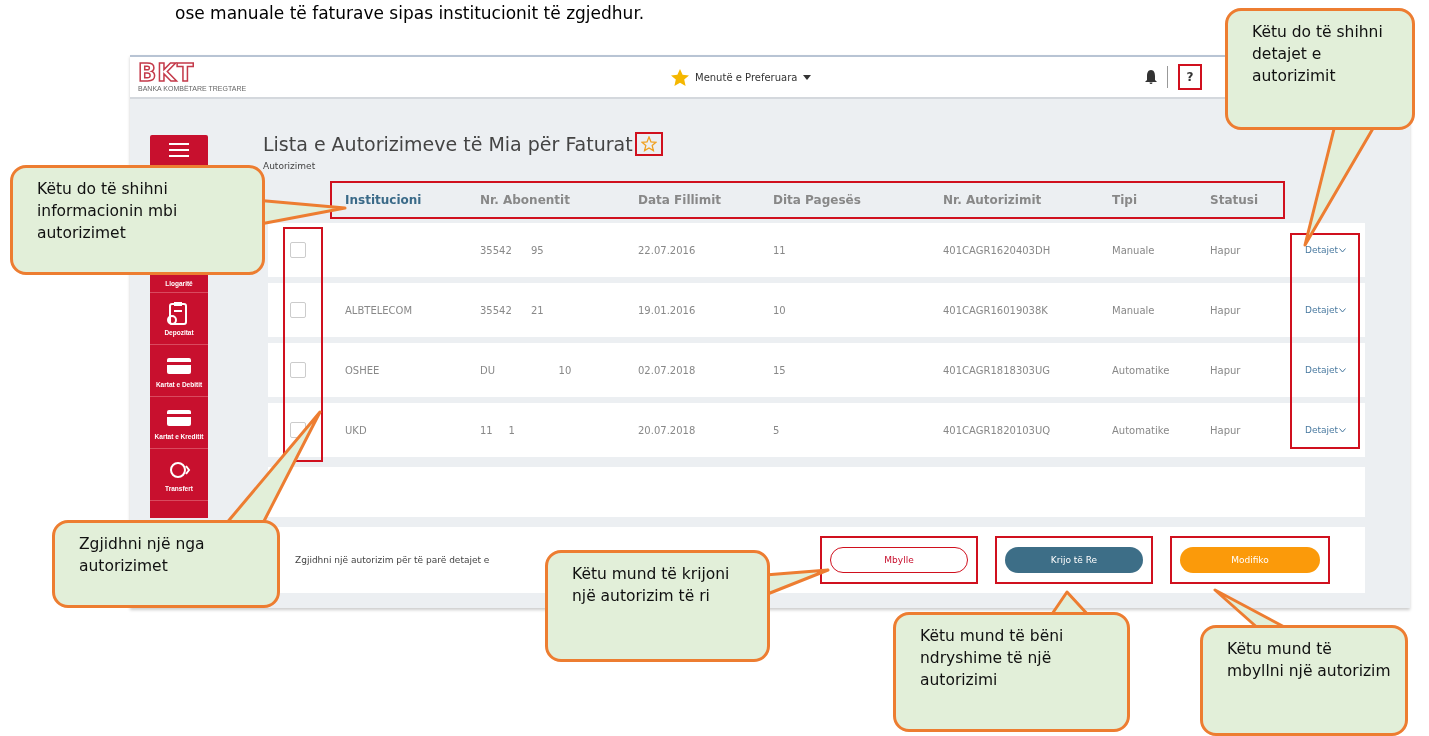 This screenshot has height=736, width=1429. Describe the element at coordinates (512, 250) in the screenshot. I see `table-cell: 35542 95` at that location.